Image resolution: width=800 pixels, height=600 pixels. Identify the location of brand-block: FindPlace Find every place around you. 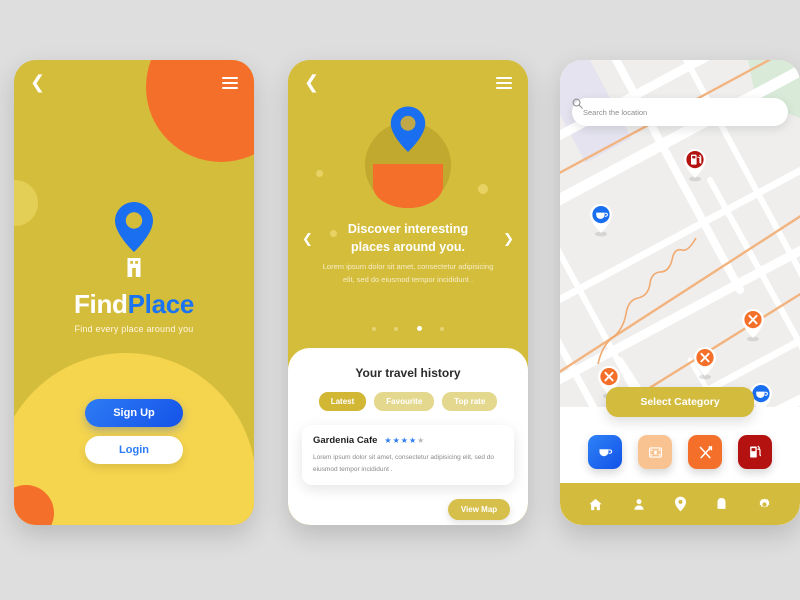
(134, 267).